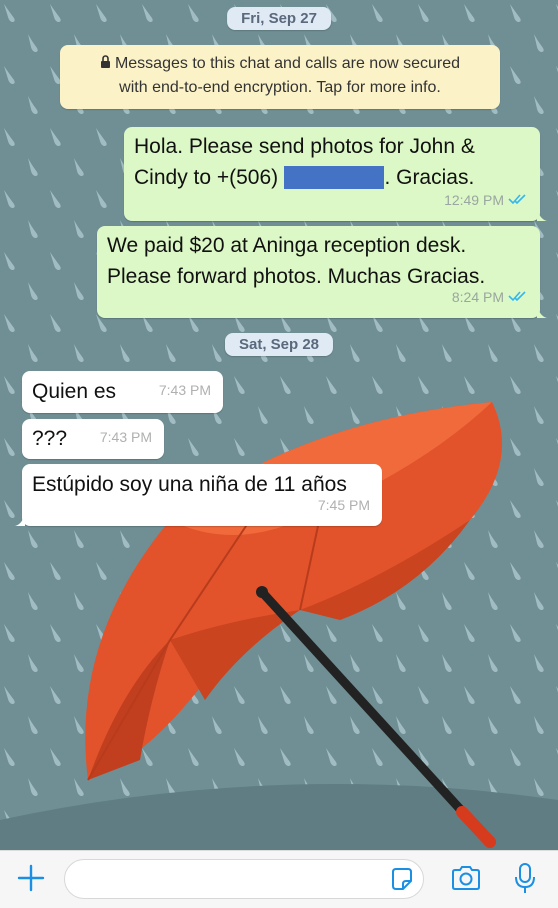 The height and width of the screenshot is (908, 558). I want to click on microphone-icon, so click(525, 881).